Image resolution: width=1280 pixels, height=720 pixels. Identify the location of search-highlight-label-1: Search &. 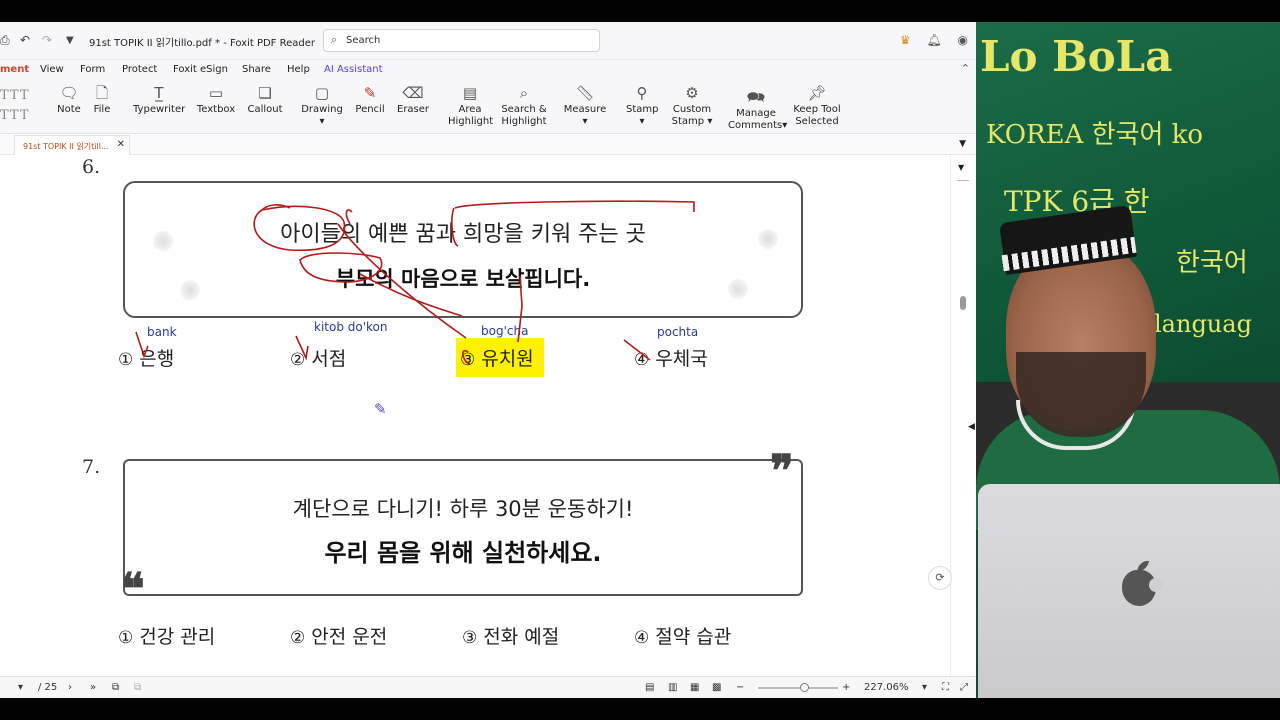
(524, 109).